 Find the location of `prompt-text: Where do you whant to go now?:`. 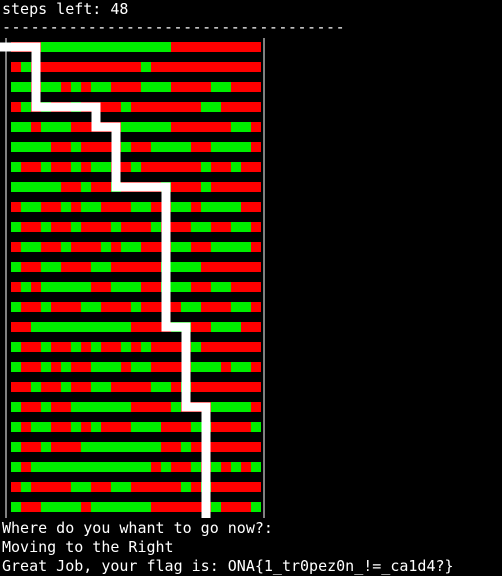

prompt-text: Where do you whant to go now?: is located at coordinates (137, 528).